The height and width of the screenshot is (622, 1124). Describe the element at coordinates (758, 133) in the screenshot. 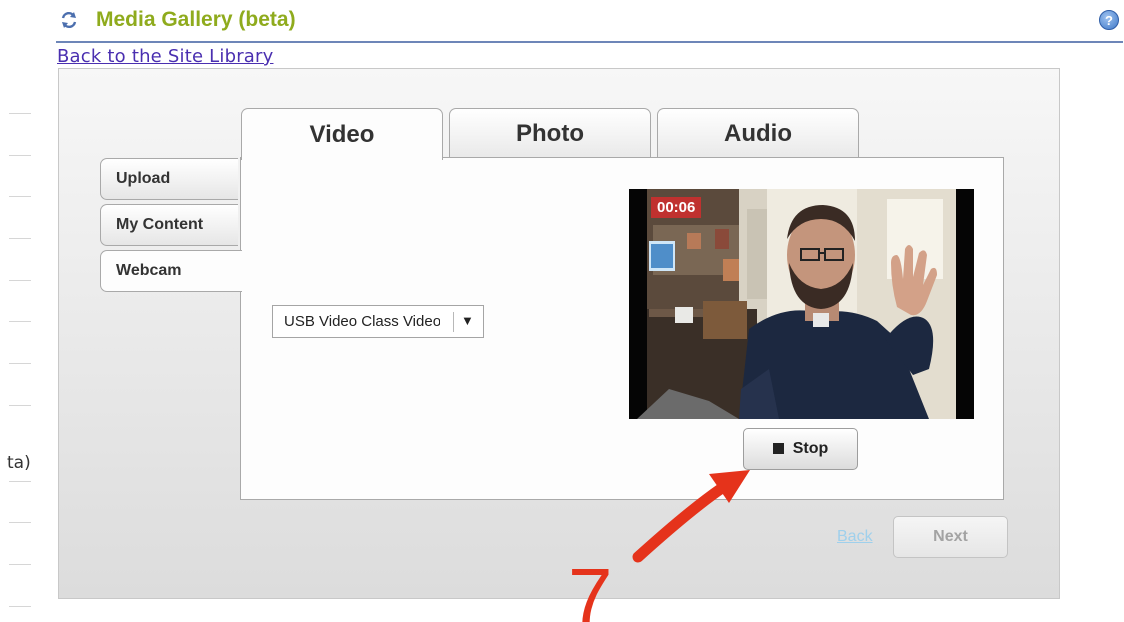

I see `tab-audio: Audio` at that location.